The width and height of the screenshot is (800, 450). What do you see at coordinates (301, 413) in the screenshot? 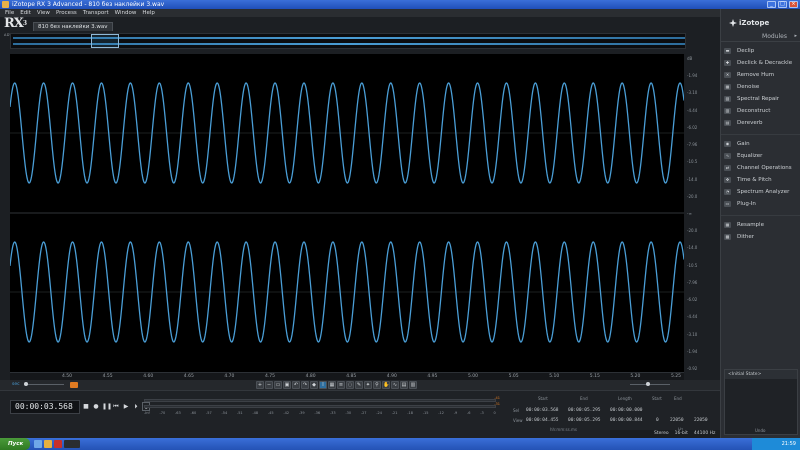
I see `meter-scale-tick: -39` at bounding box center [301, 413].